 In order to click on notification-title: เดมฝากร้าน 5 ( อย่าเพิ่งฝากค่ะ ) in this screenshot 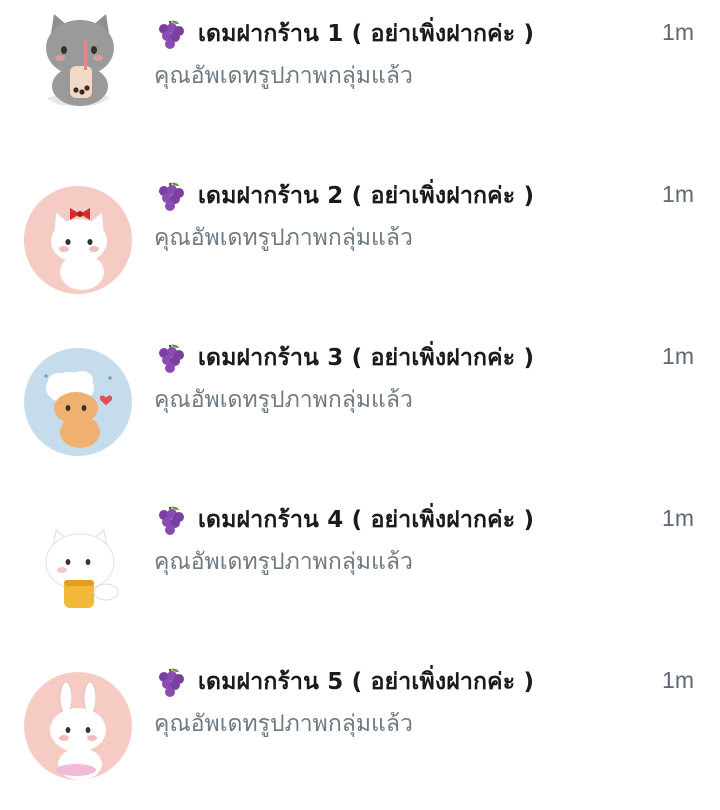, I will do `click(366, 682)`.